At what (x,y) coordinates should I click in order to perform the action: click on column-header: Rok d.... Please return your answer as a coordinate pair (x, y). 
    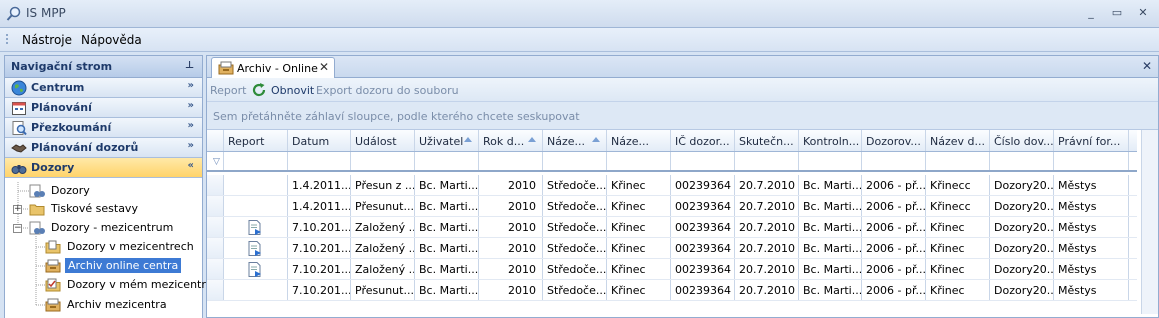
    Looking at the image, I should click on (511, 140).